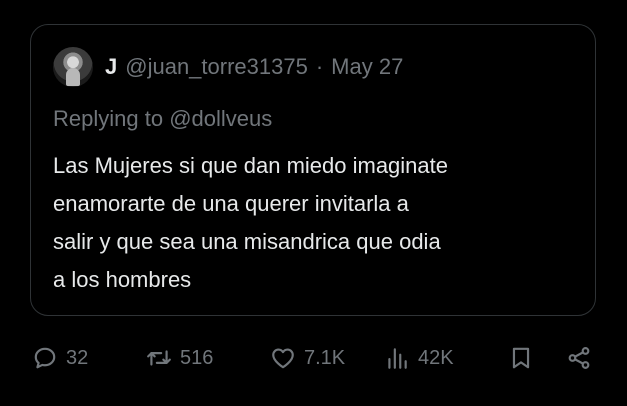 The image size is (627, 406). What do you see at coordinates (111, 67) in the screenshot?
I see `display-name: J` at bounding box center [111, 67].